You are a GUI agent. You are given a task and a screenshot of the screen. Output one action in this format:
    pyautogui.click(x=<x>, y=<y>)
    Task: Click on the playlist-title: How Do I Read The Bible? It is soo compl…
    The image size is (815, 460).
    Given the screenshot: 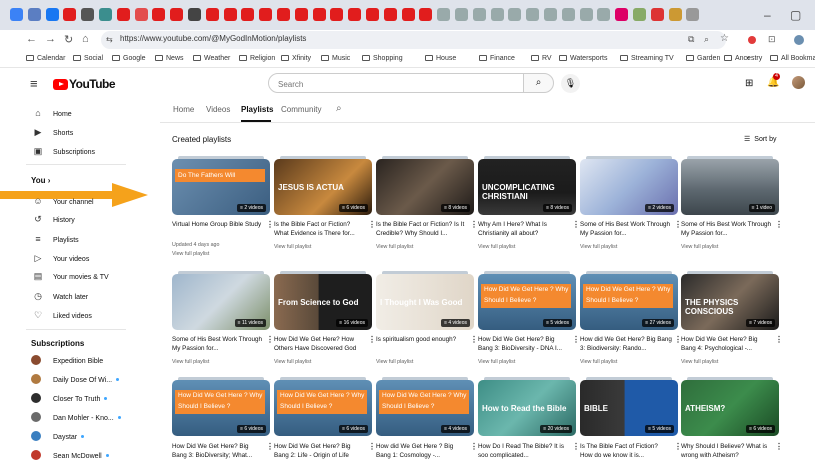 What is the action you would take?
    pyautogui.click(x=524, y=451)
    